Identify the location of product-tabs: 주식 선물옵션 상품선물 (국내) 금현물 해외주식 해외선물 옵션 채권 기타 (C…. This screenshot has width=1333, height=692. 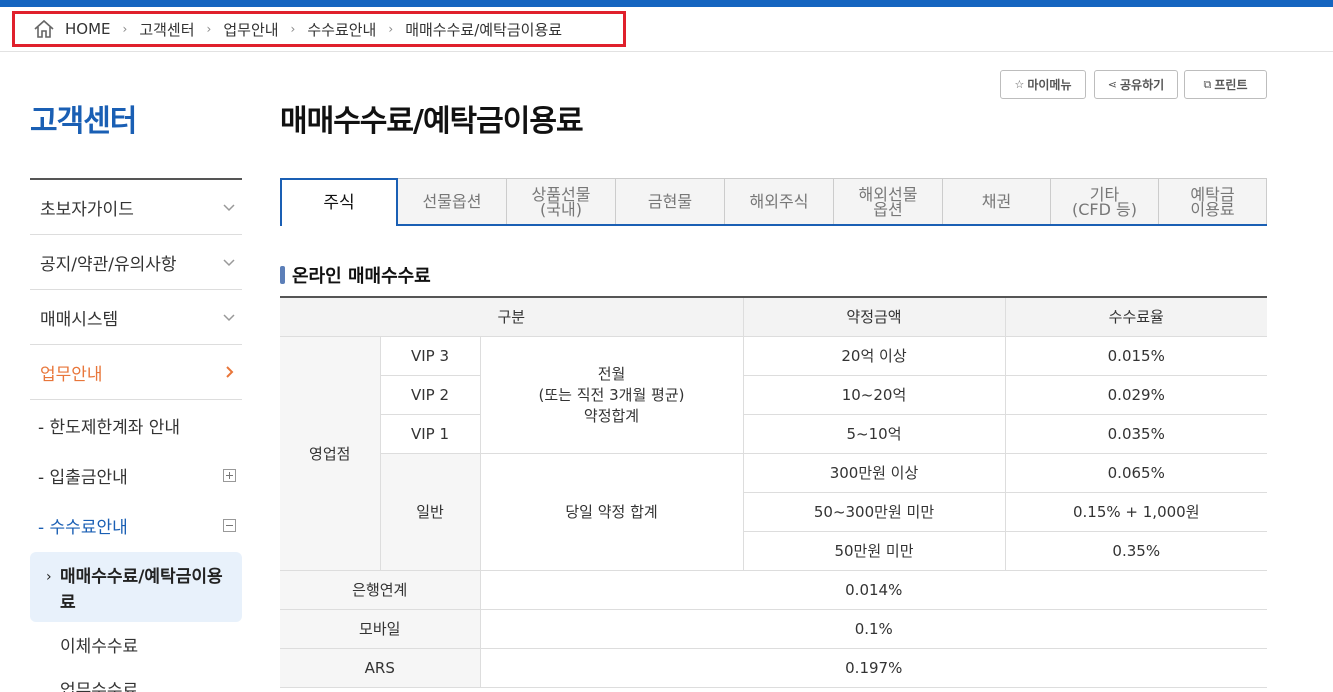
(773, 202).